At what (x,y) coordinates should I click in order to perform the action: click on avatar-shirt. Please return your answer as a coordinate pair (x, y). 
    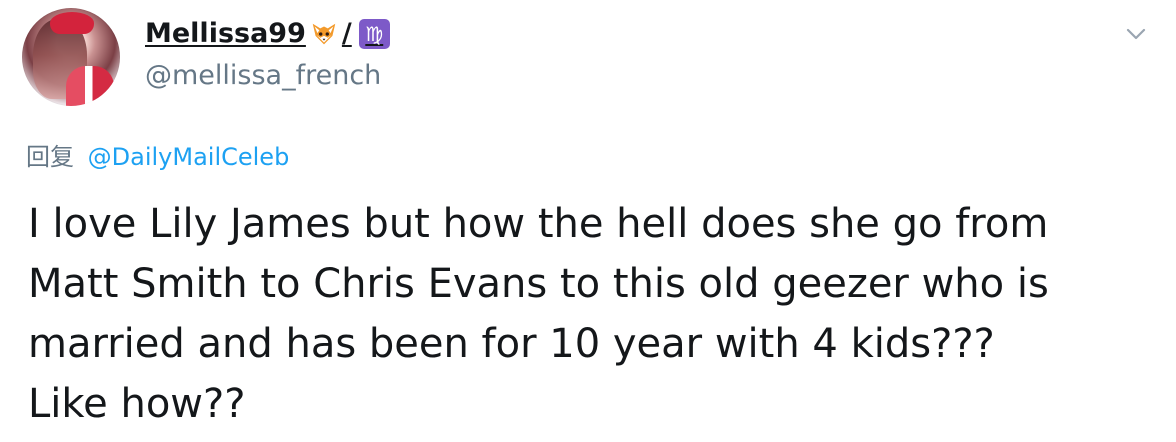
    Looking at the image, I should click on (90, 86).